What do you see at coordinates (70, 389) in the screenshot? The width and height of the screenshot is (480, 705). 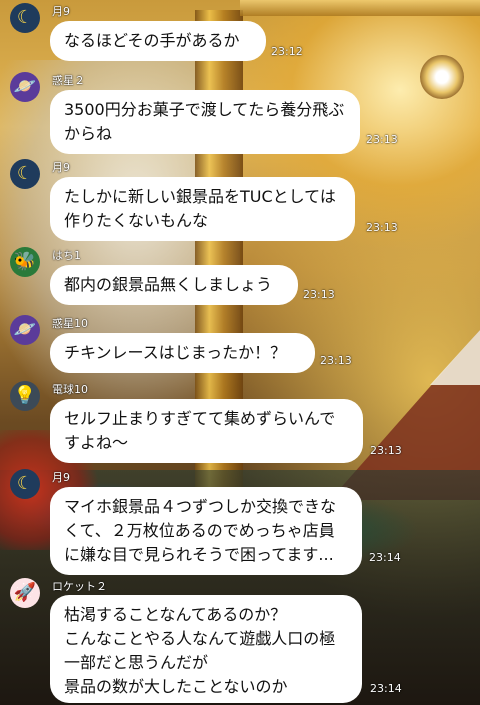 I see `sender-name: 電球10` at bounding box center [70, 389].